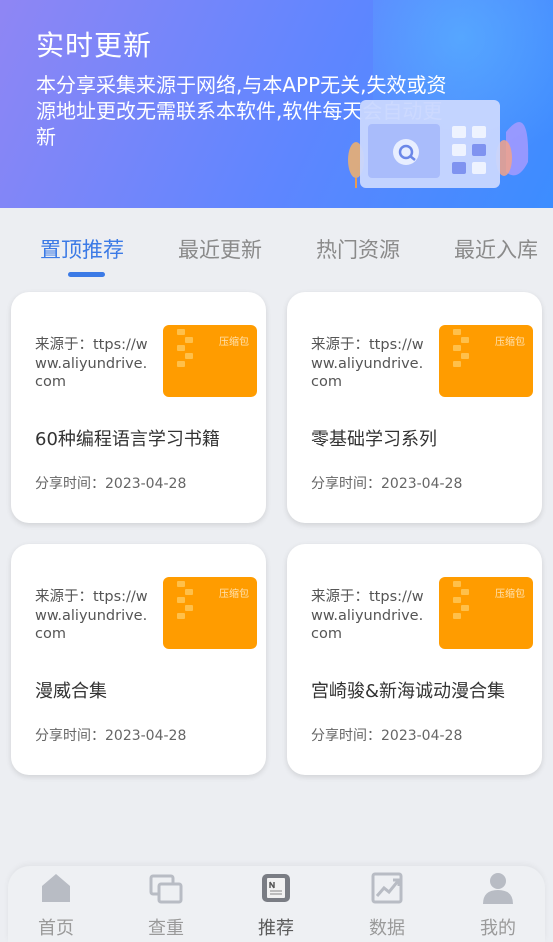  Describe the element at coordinates (56, 888) in the screenshot. I see `home-icon` at that location.